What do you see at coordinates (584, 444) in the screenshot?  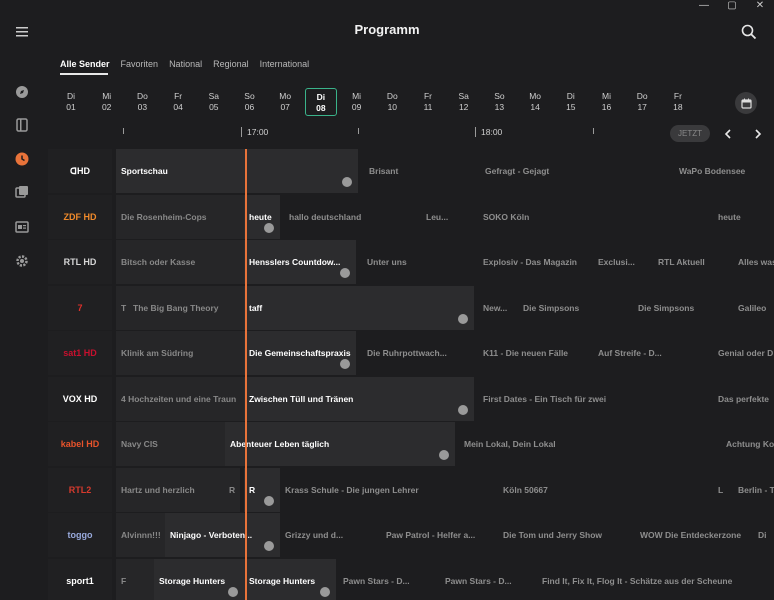 I see `program-cell: Mein Lokal, Dein Lokal` at bounding box center [584, 444].